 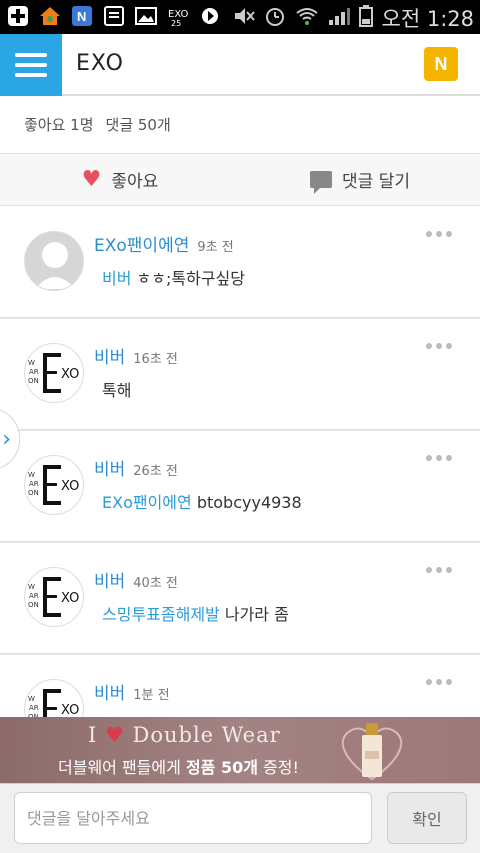 I want to click on music-icon, so click(x=210, y=16).